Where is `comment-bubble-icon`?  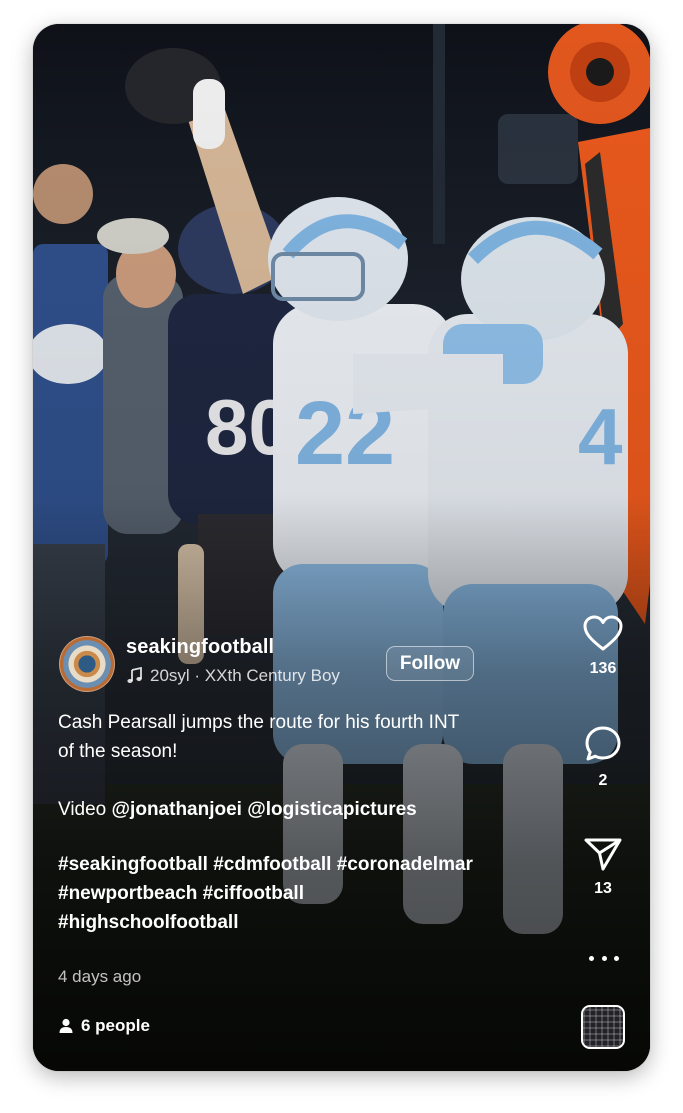 comment-bubble-icon is located at coordinates (603, 743).